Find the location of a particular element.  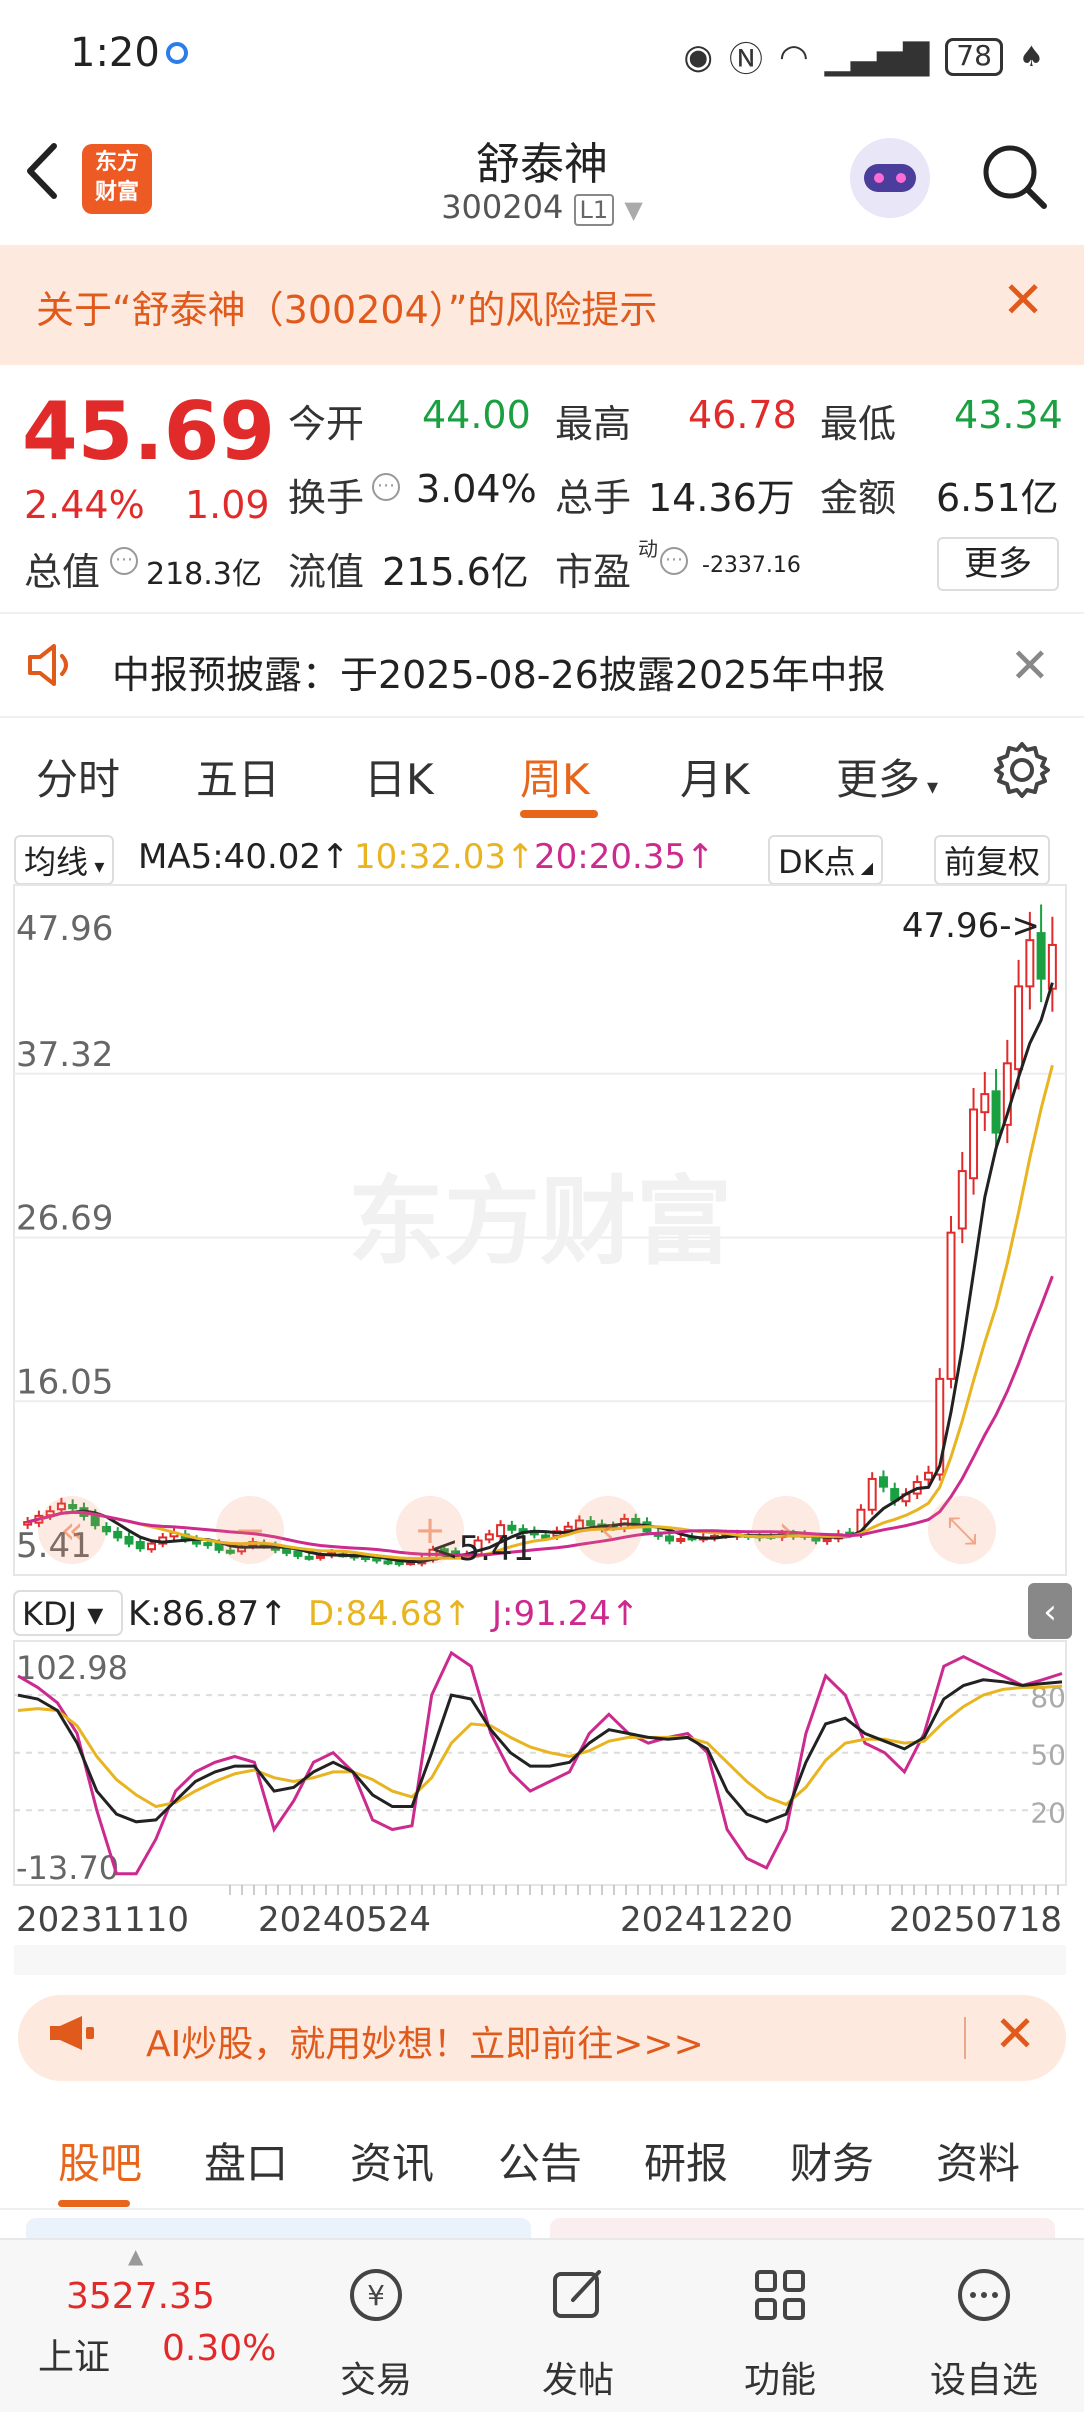

open-value: 44.00 is located at coordinates (476, 415).